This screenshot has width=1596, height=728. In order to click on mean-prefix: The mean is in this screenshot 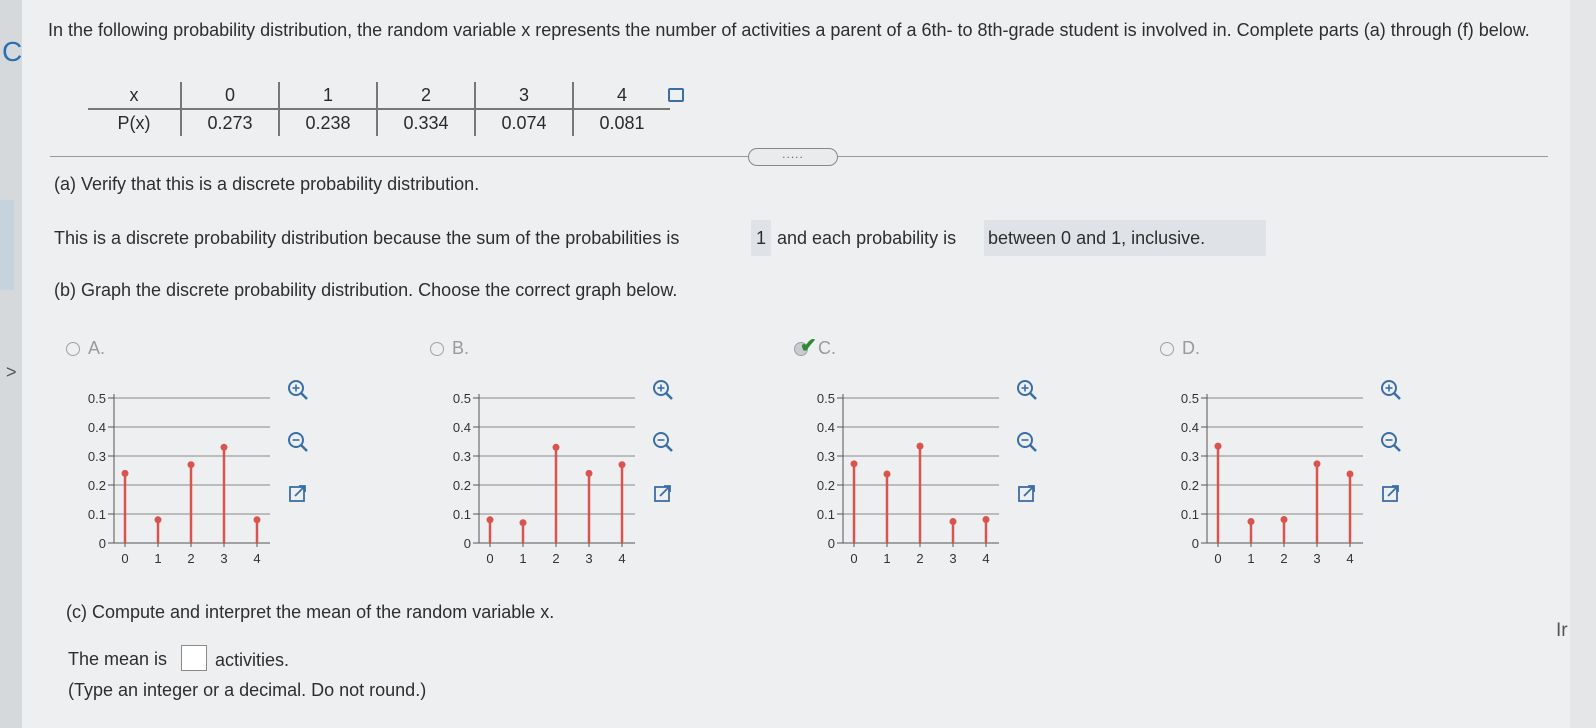, I will do `click(118, 659)`.